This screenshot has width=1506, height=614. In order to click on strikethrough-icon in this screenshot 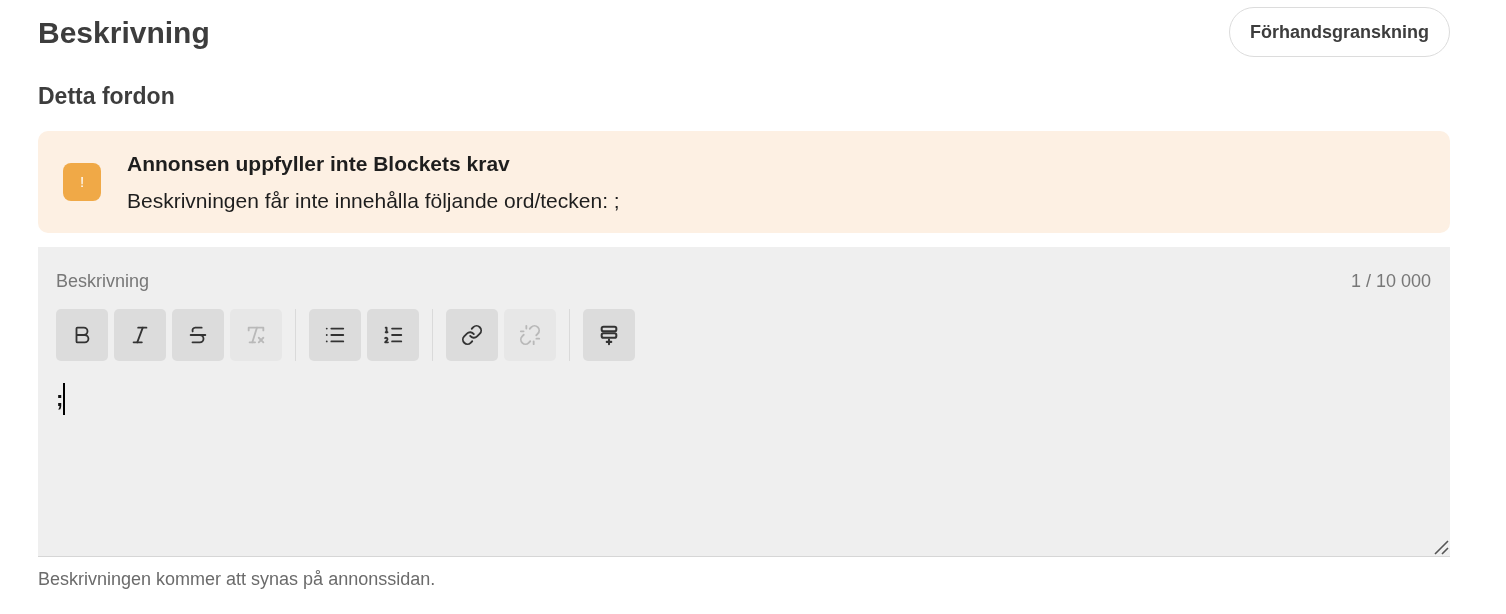, I will do `click(198, 335)`.